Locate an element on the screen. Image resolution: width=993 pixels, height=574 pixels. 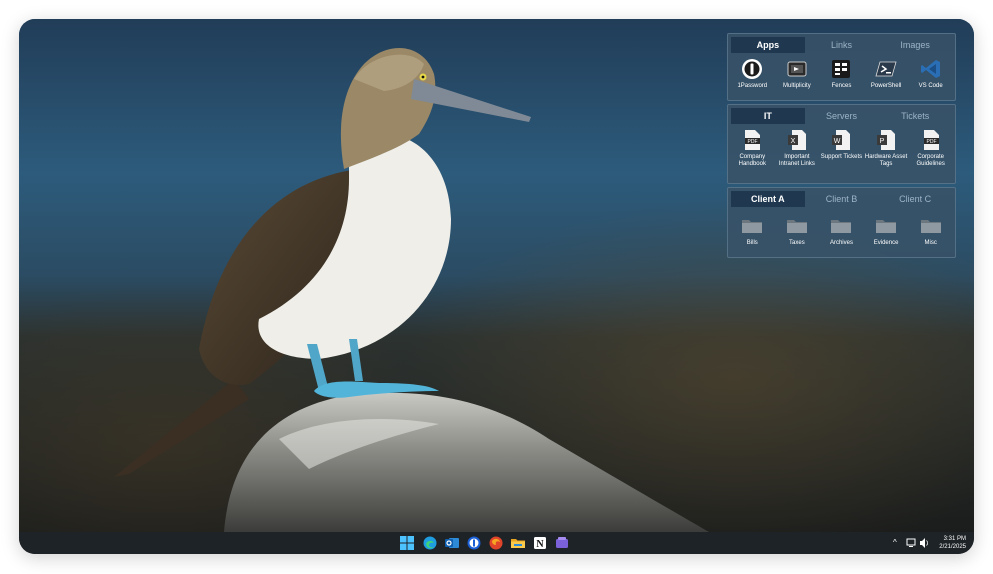
svg-text: N is located at coordinates (540, 544).